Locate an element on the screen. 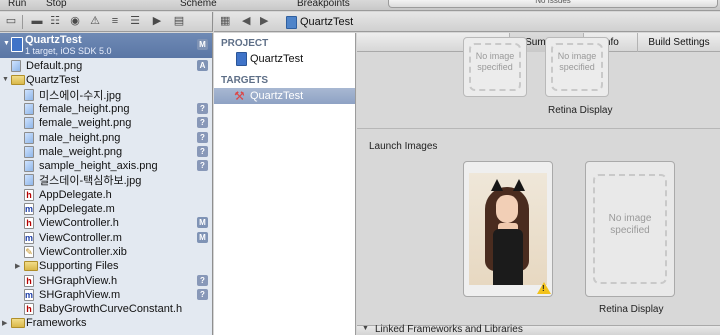 The width and height of the screenshot is (720, 335). tree-folder-row: ▶ Supporting Files is located at coordinates (106, 266).